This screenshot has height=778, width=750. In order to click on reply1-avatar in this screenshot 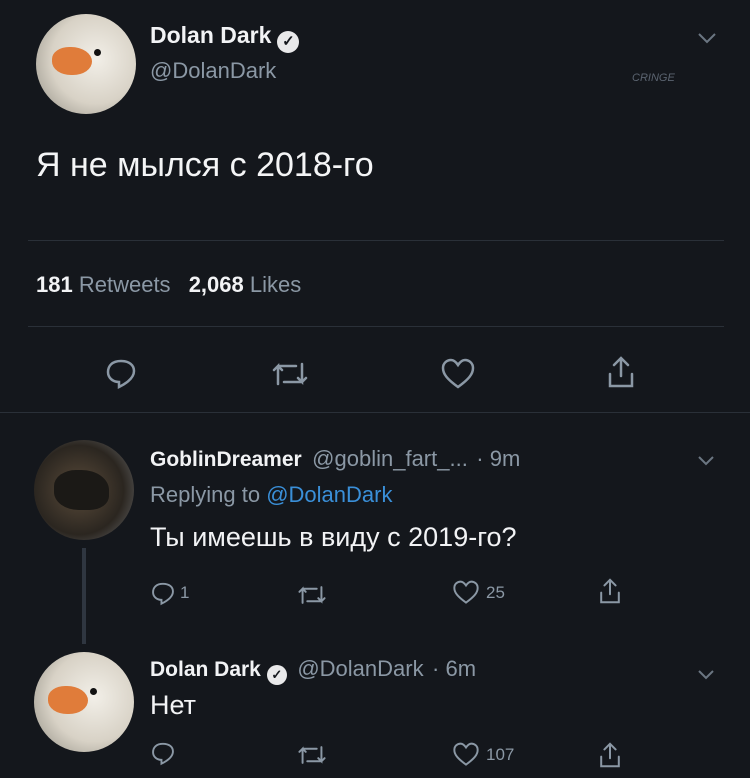, I will do `click(84, 490)`.